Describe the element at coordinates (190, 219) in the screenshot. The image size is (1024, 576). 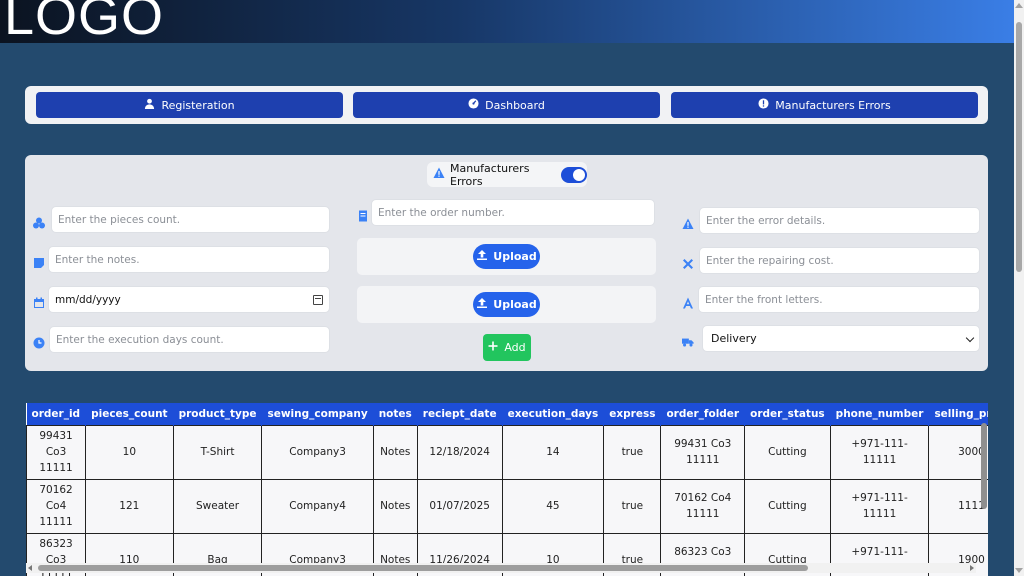
I see `pieces-count-input: Enter the pieces count.` at that location.